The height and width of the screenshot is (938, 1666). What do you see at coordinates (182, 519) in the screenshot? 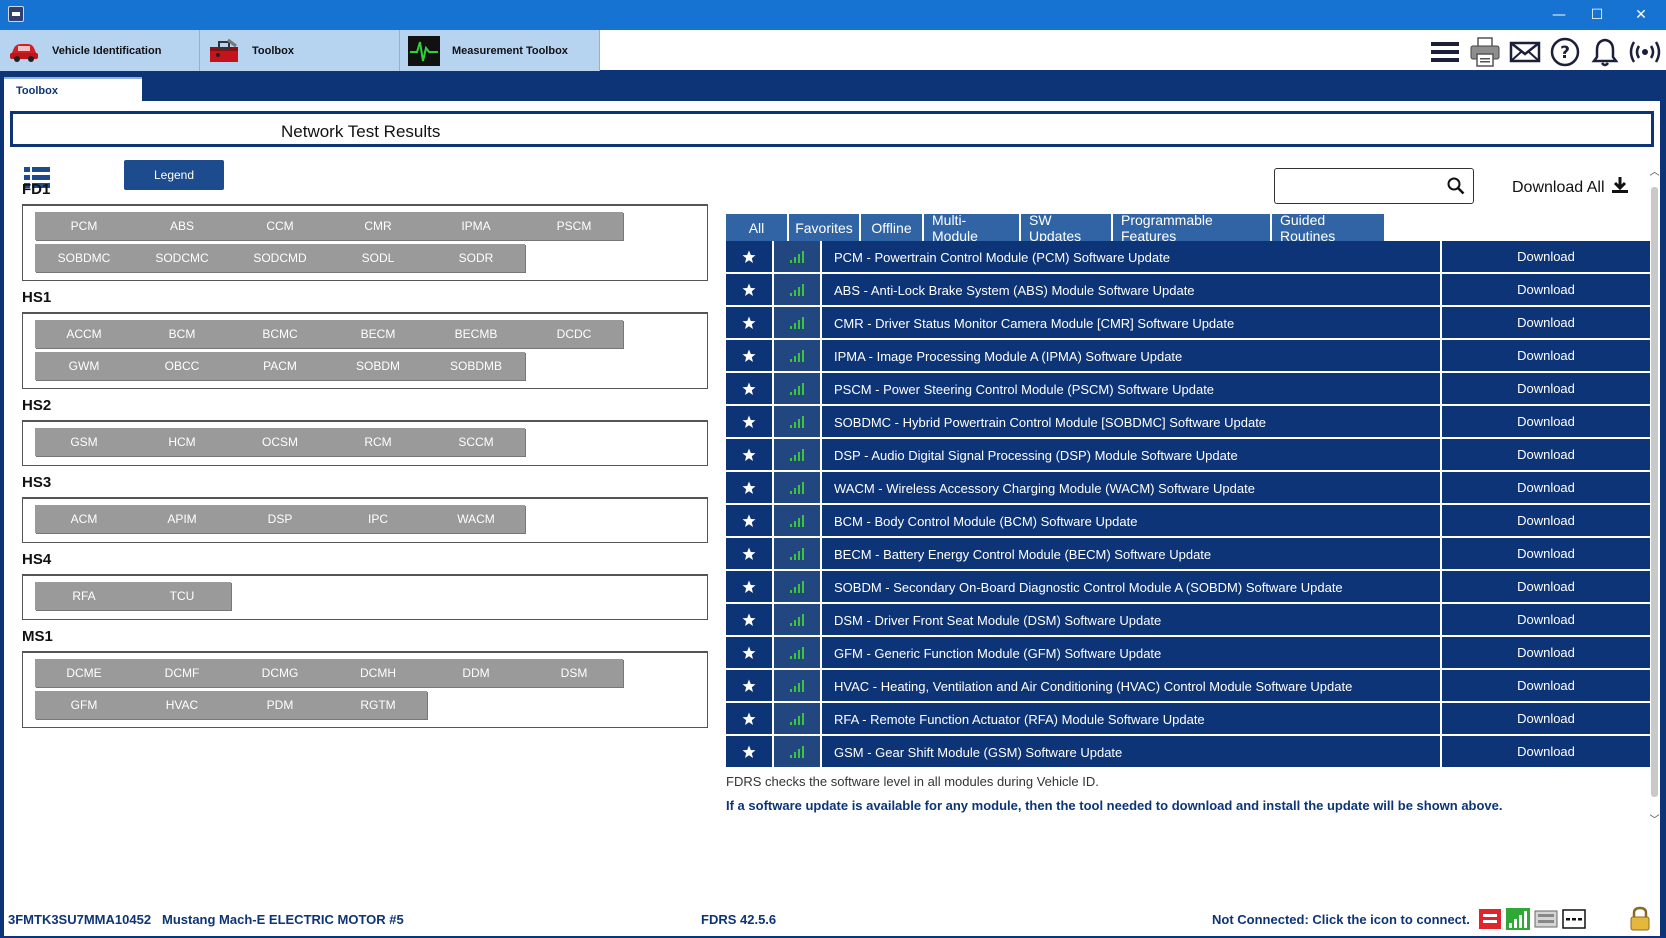
I see `module-button-apim: APIM` at bounding box center [182, 519].